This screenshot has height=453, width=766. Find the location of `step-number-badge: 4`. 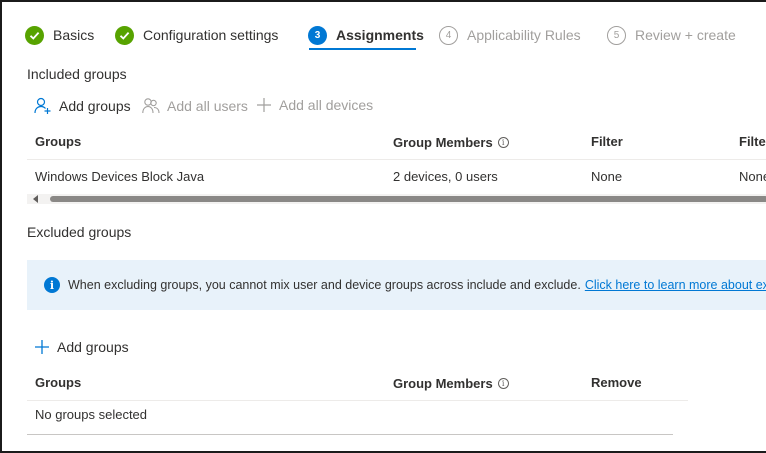

step-number-badge: 4 is located at coordinates (448, 35).